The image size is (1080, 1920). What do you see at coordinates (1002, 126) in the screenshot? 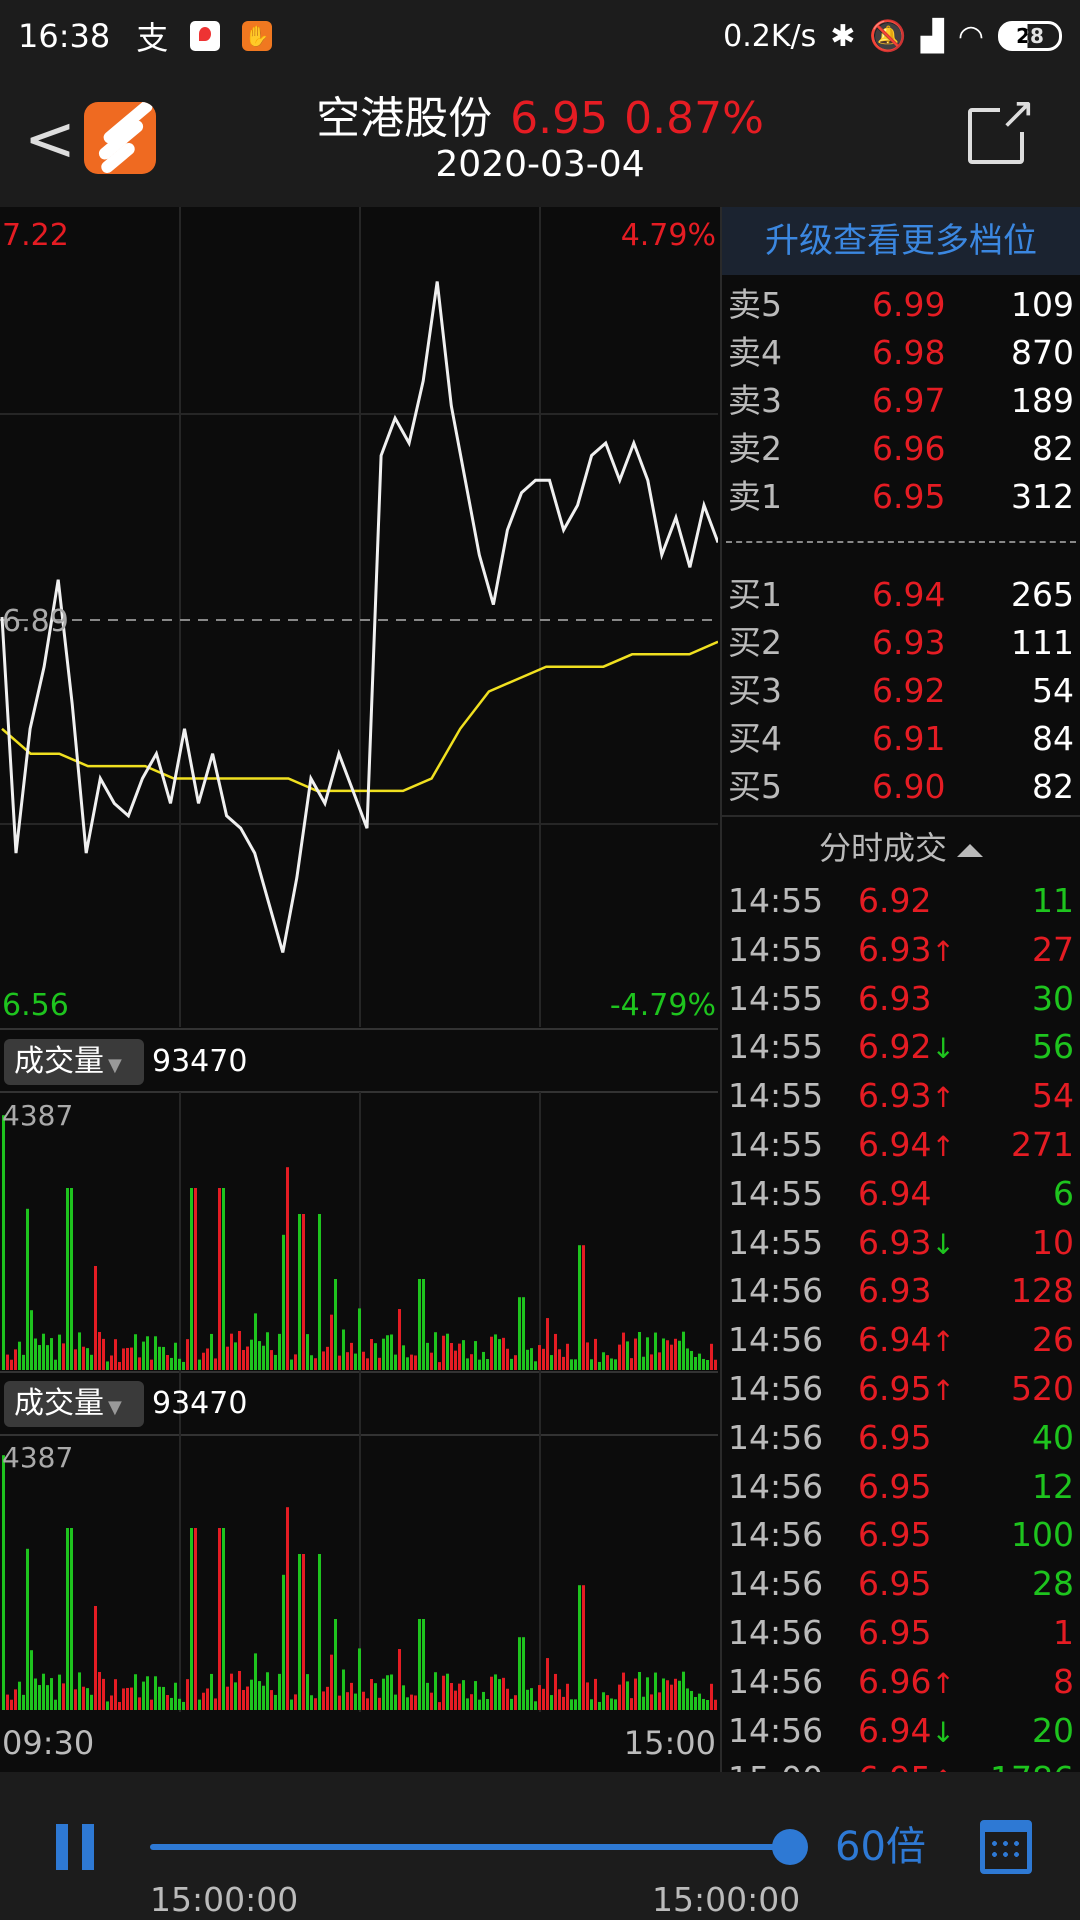
I see `external-link-icon` at bounding box center [1002, 126].